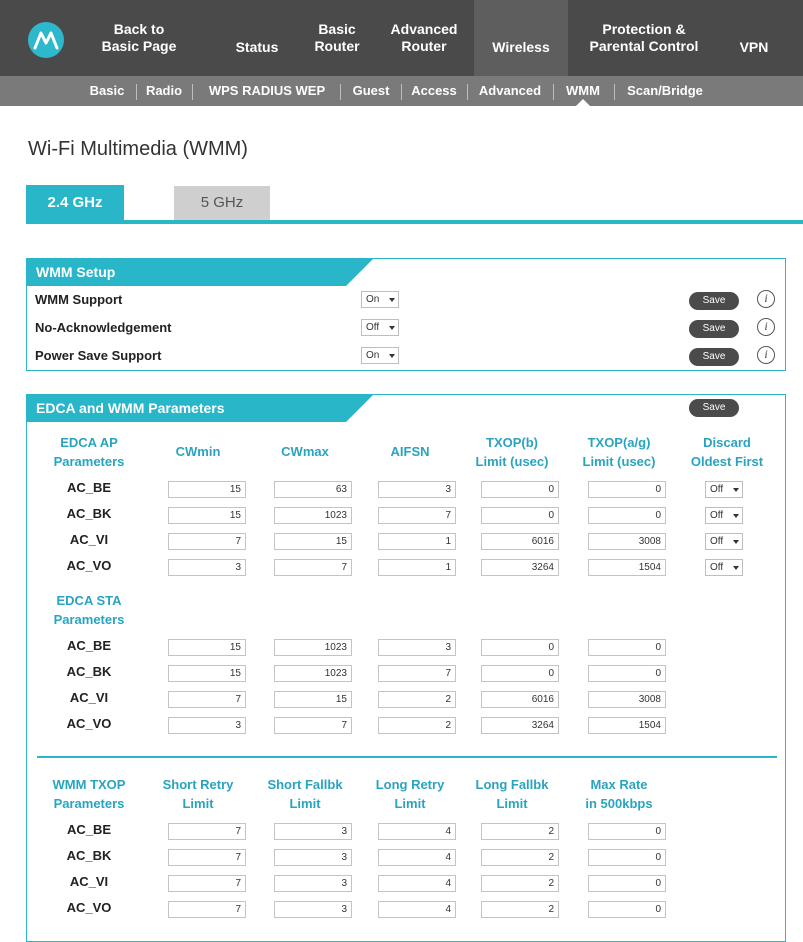 The height and width of the screenshot is (942, 803). What do you see at coordinates (714, 329) in the screenshot?
I see `no-ack-save-button: Save` at bounding box center [714, 329].